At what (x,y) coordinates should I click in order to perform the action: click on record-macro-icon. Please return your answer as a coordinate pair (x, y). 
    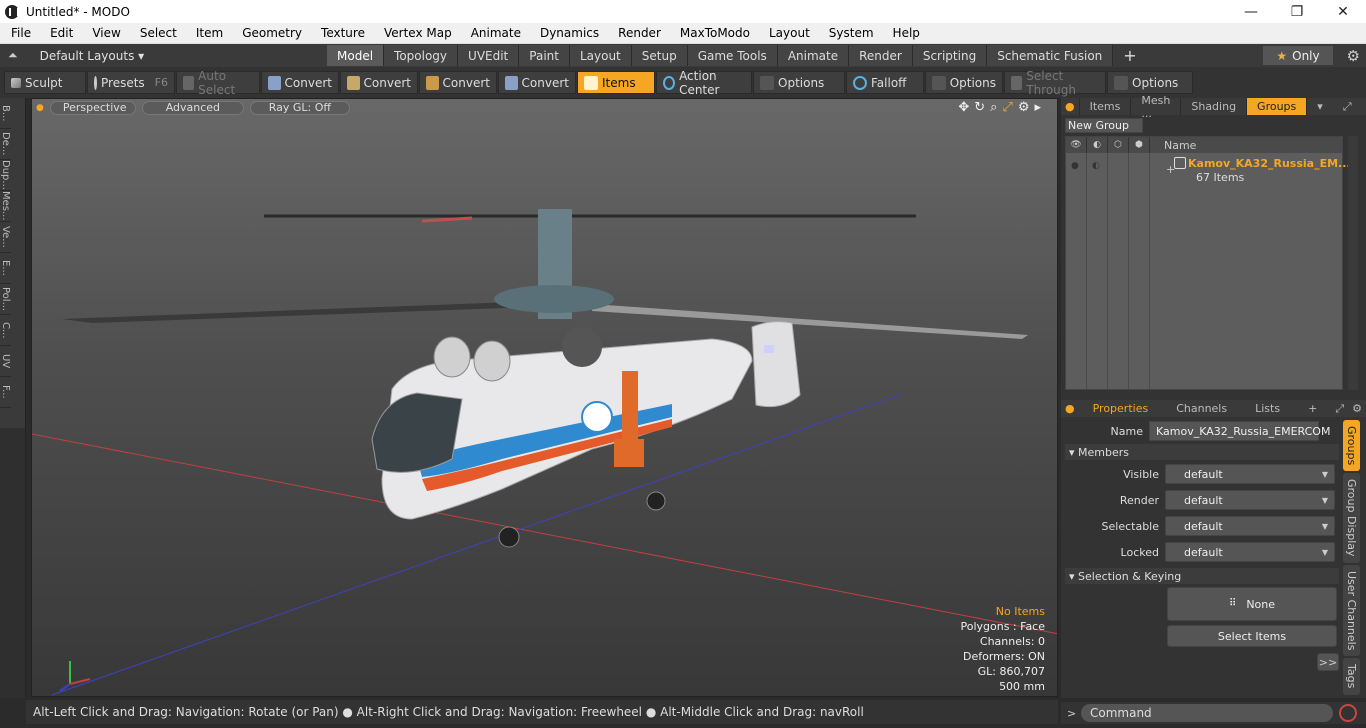
    Looking at the image, I should click on (1348, 713).